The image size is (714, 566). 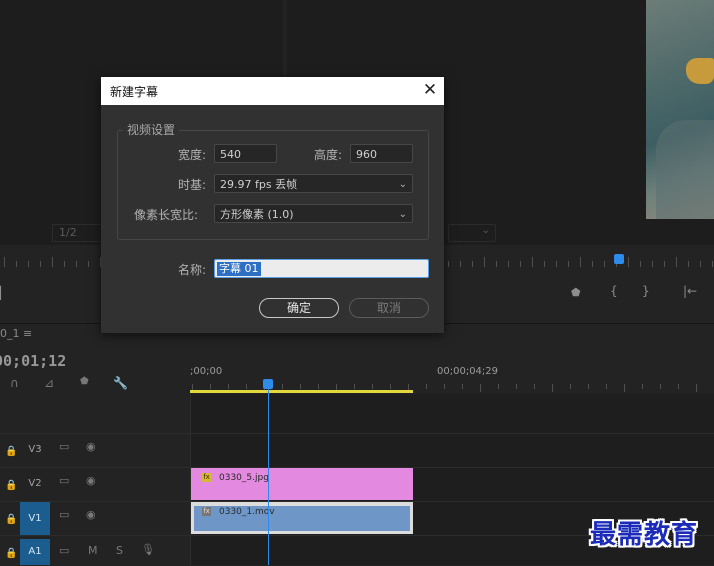 I want to click on cancel-button: 取消, so click(x=389, y=308).